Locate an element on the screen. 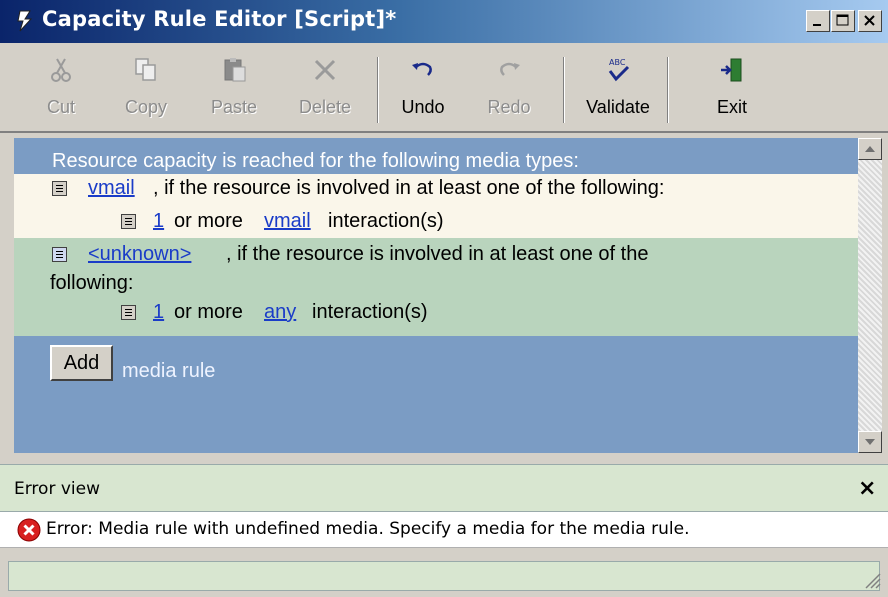 The image size is (888, 597). arrow-down-icon is located at coordinates (870, 442).